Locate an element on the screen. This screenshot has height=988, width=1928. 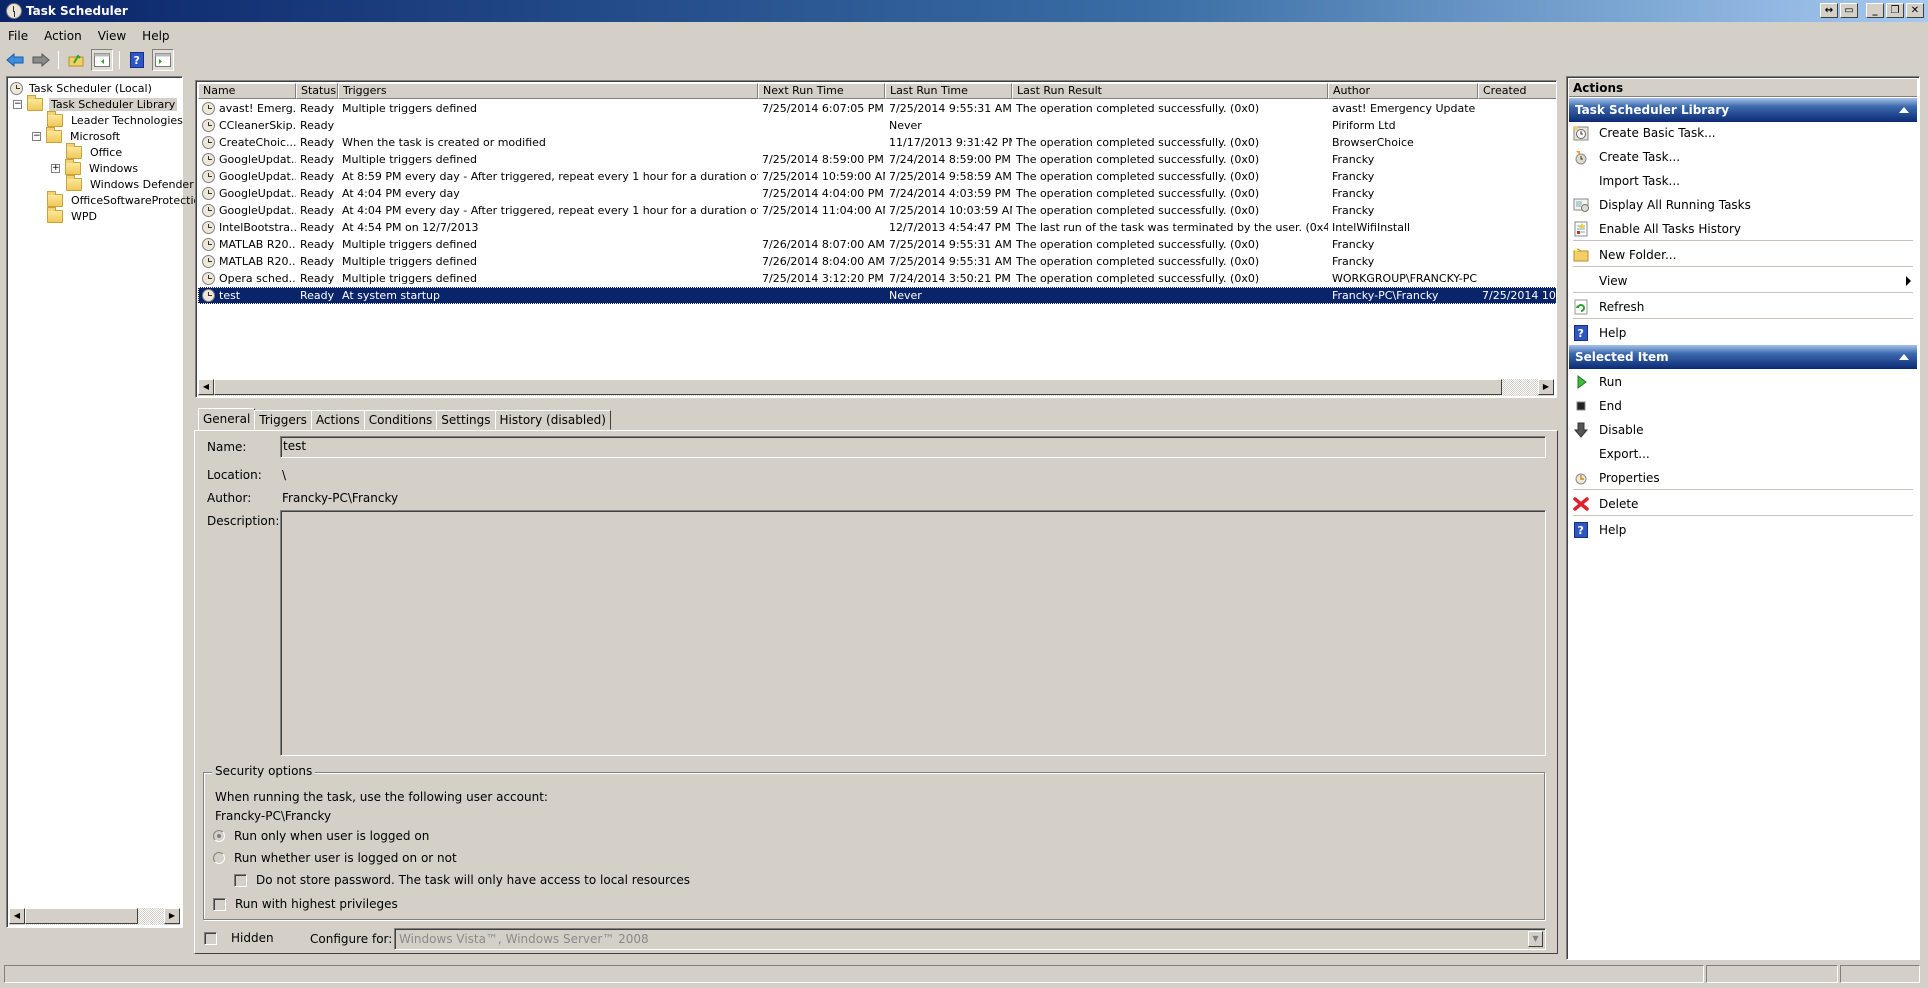
column-header-next-run-time: Next Run Time is located at coordinates (821, 91).